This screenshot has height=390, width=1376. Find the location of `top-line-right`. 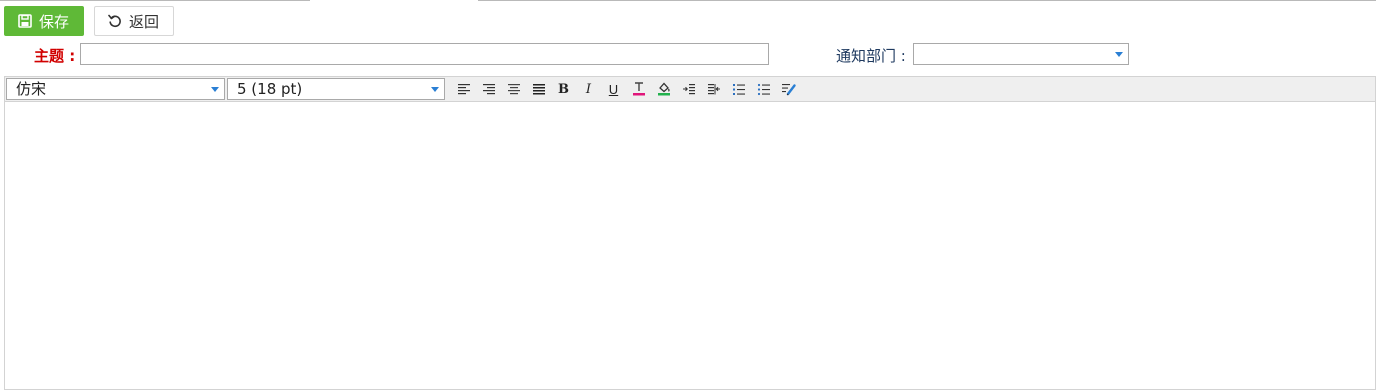

top-line-right is located at coordinates (927, 0).